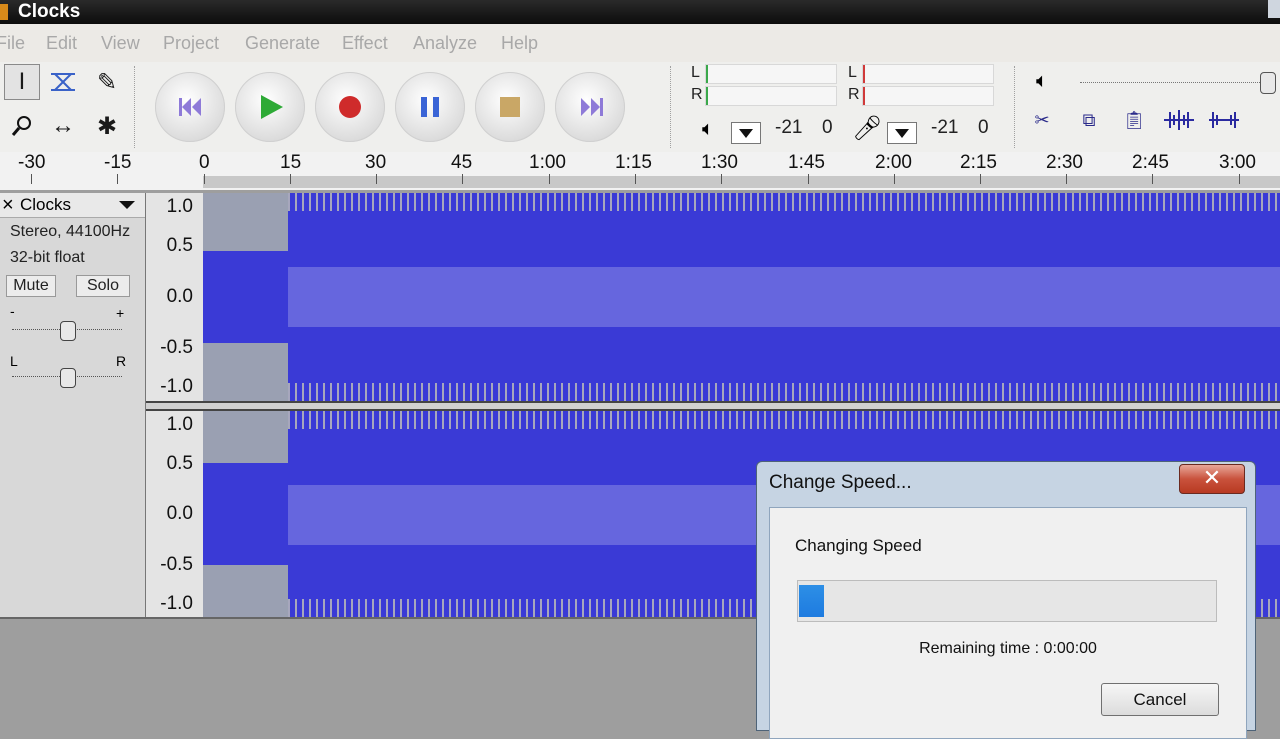 The width and height of the screenshot is (1280, 739). I want to click on scale-label: 0.0, so click(179, 513).